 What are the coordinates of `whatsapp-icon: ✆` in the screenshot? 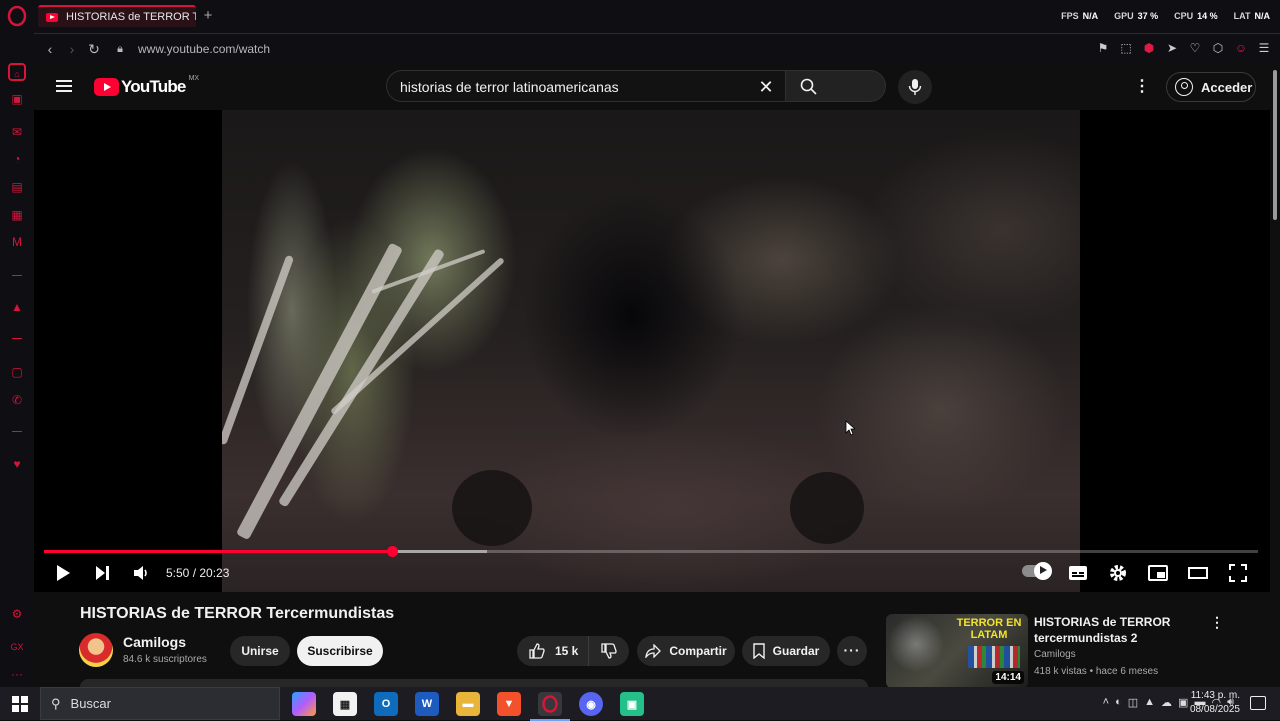 It's located at (17, 400).